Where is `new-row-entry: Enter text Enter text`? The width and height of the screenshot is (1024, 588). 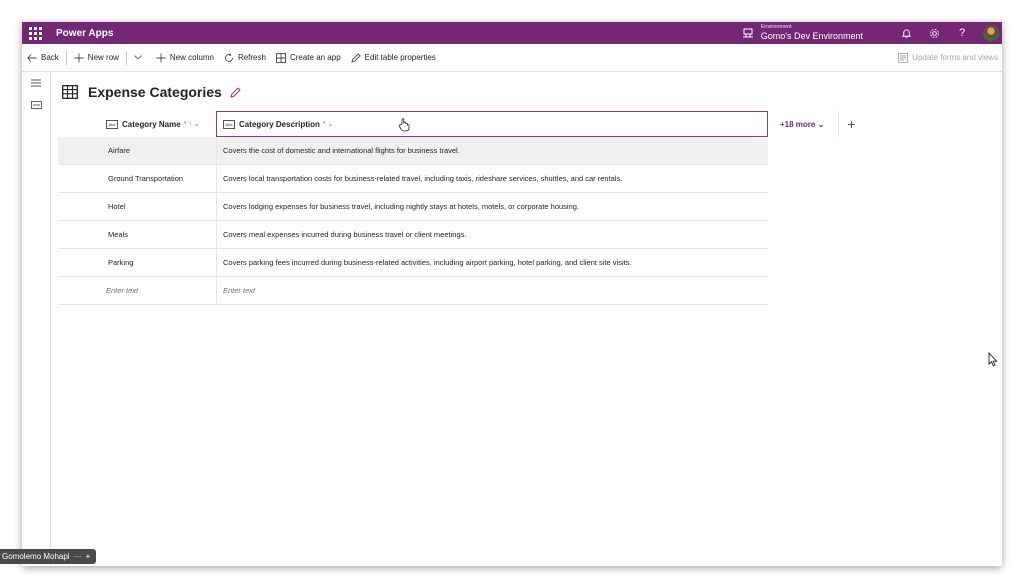
new-row-entry: Enter text Enter text is located at coordinates (413, 291).